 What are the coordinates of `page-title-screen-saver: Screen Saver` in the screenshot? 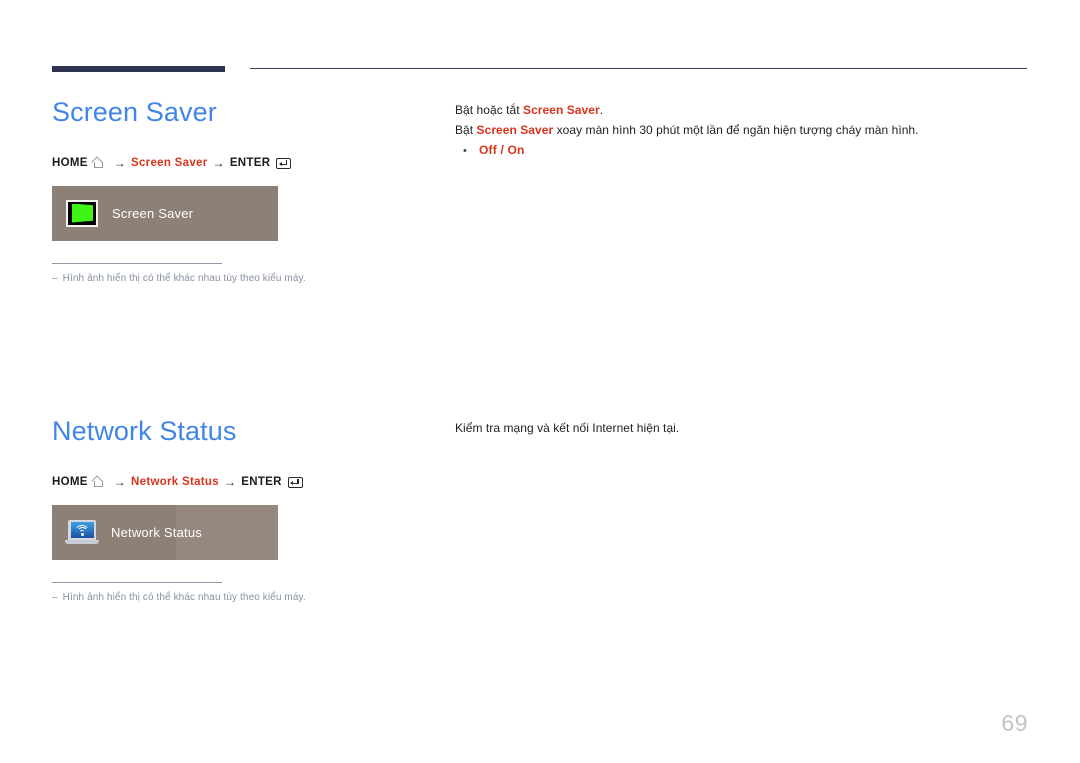 It's located at (134, 112).